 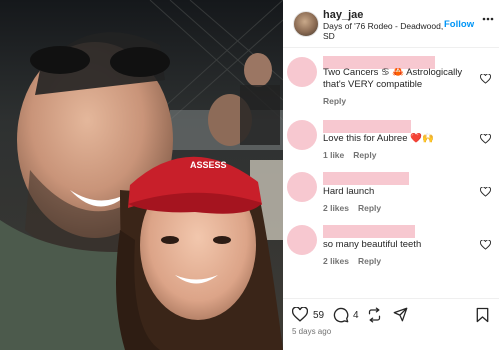 What do you see at coordinates (459, 24) in the screenshot?
I see `follow-button: Follow` at bounding box center [459, 24].